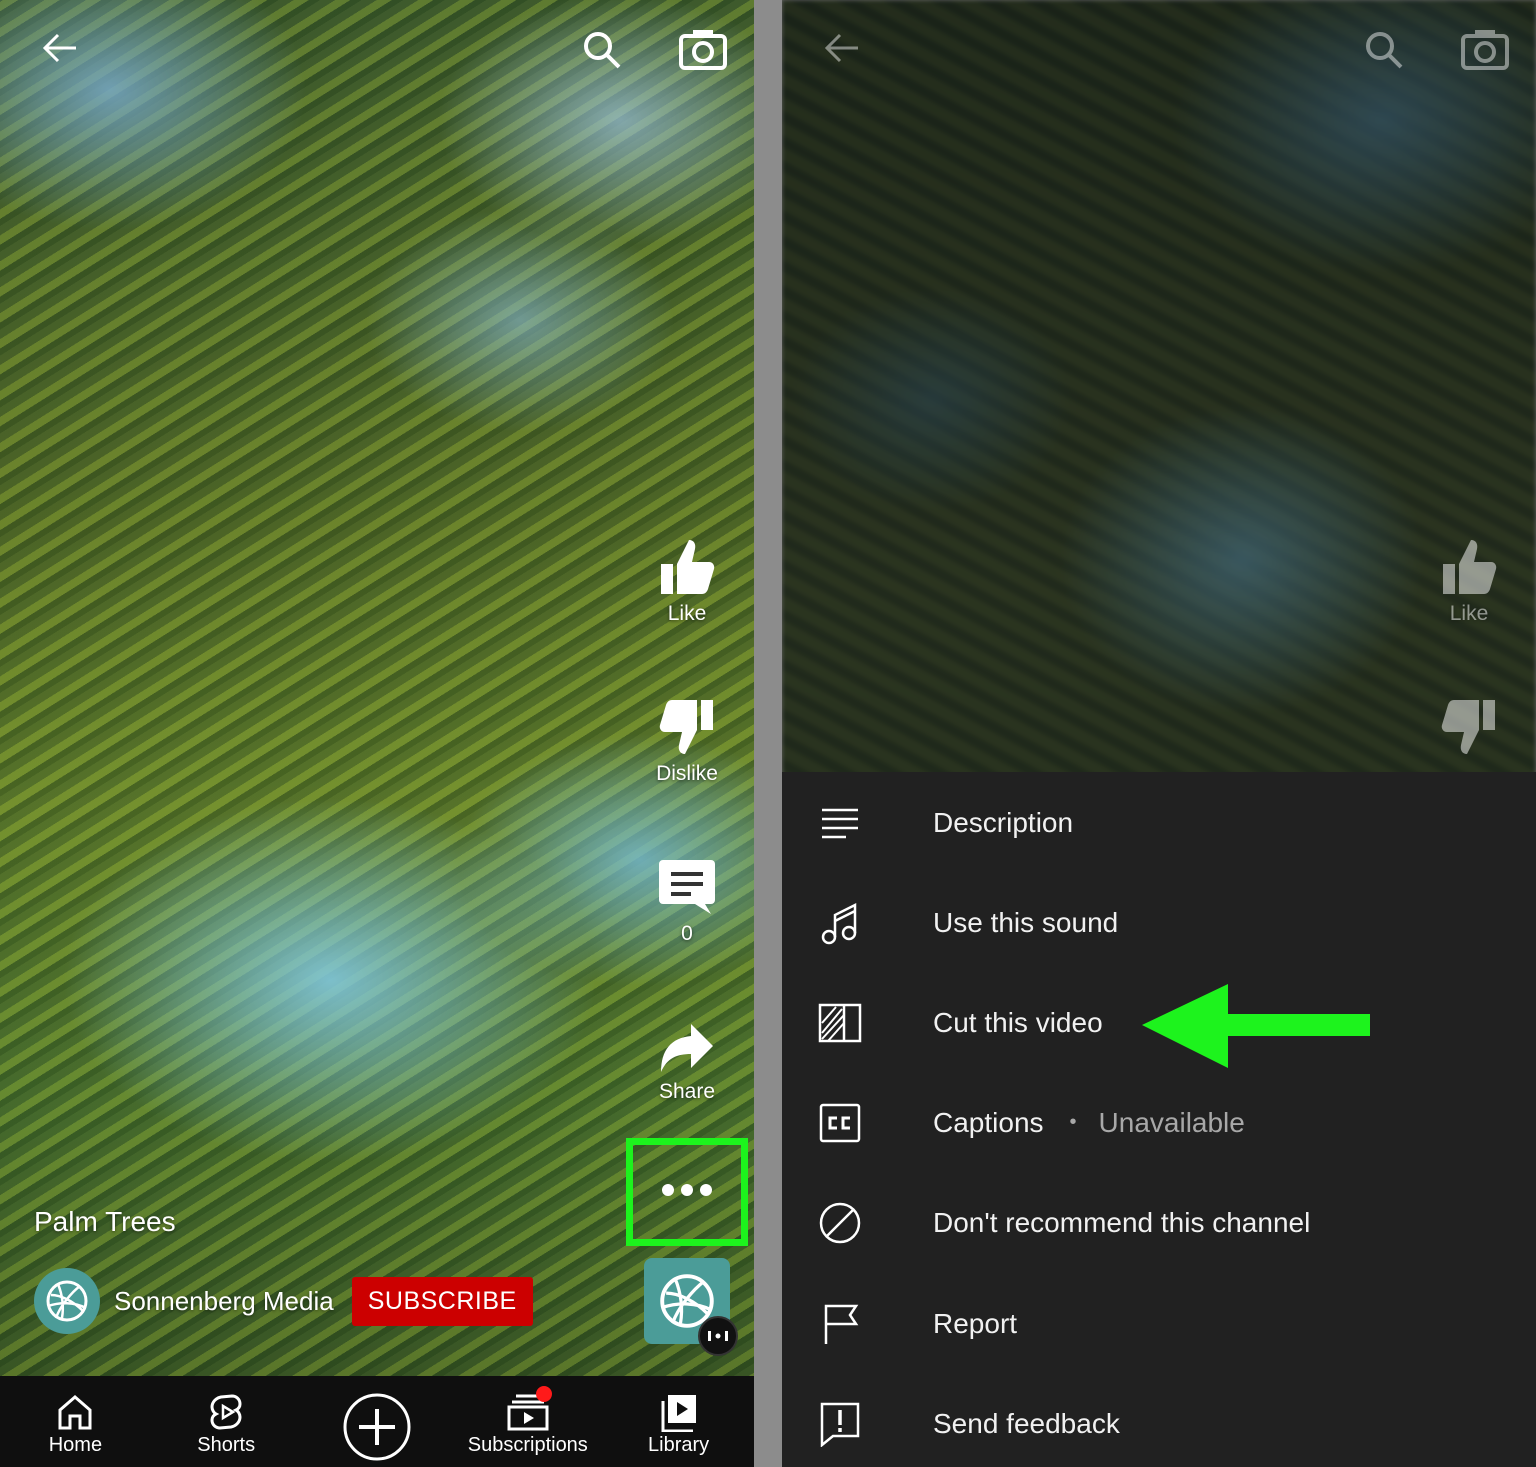  I want to click on channel-avatar, so click(67, 1301).